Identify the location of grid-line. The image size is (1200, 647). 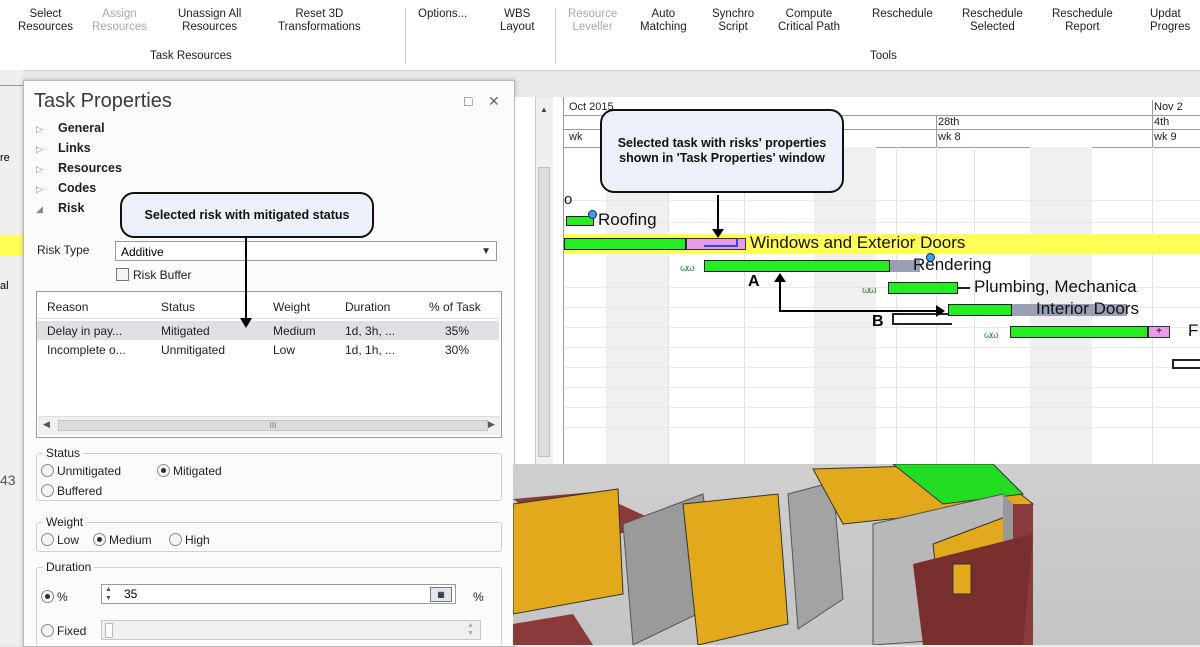
(744, 305).